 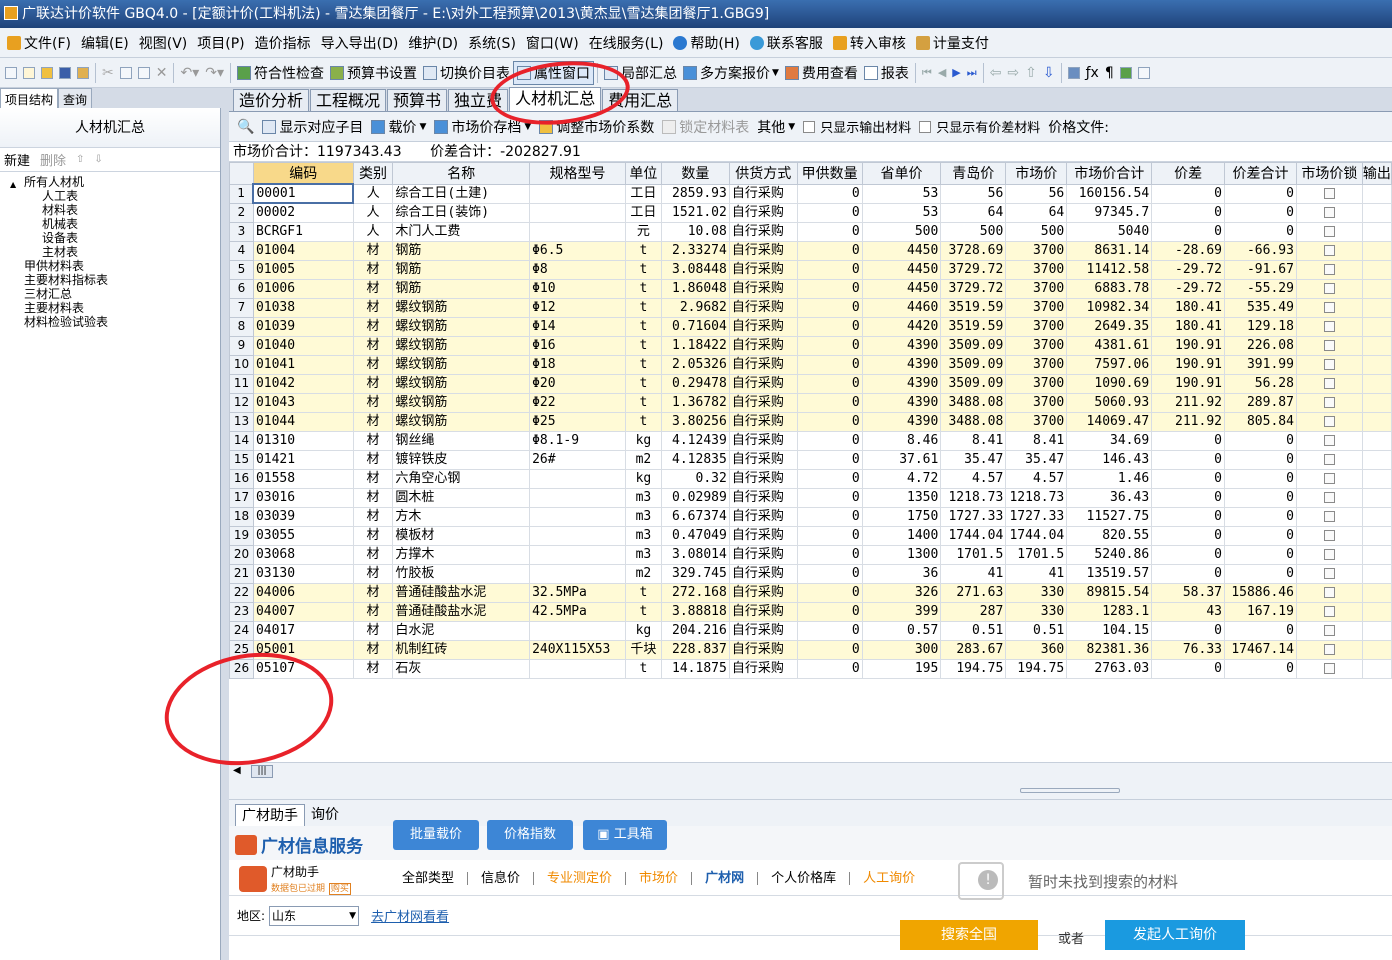 What do you see at coordinates (810, 790) in the screenshot?
I see `panel-splitter` at bounding box center [810, 790].